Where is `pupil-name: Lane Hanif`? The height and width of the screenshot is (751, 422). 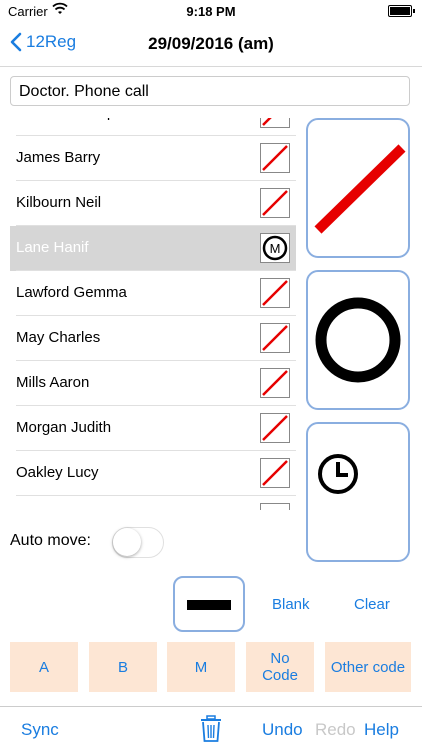 pupil-name: Lane Hanif is located at coordinates (52, 247).